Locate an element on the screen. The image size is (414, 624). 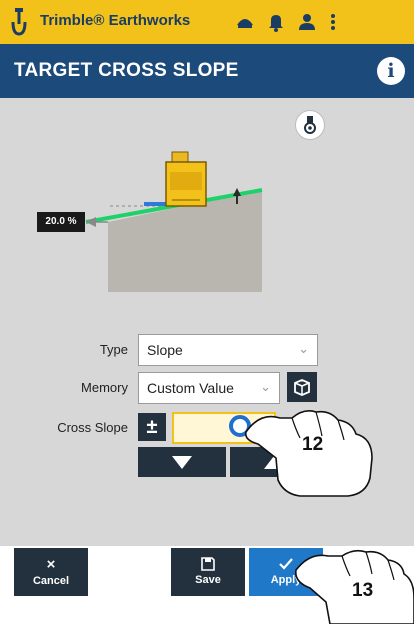
step-callout-12: 12 is located at coordinates (313, 444).